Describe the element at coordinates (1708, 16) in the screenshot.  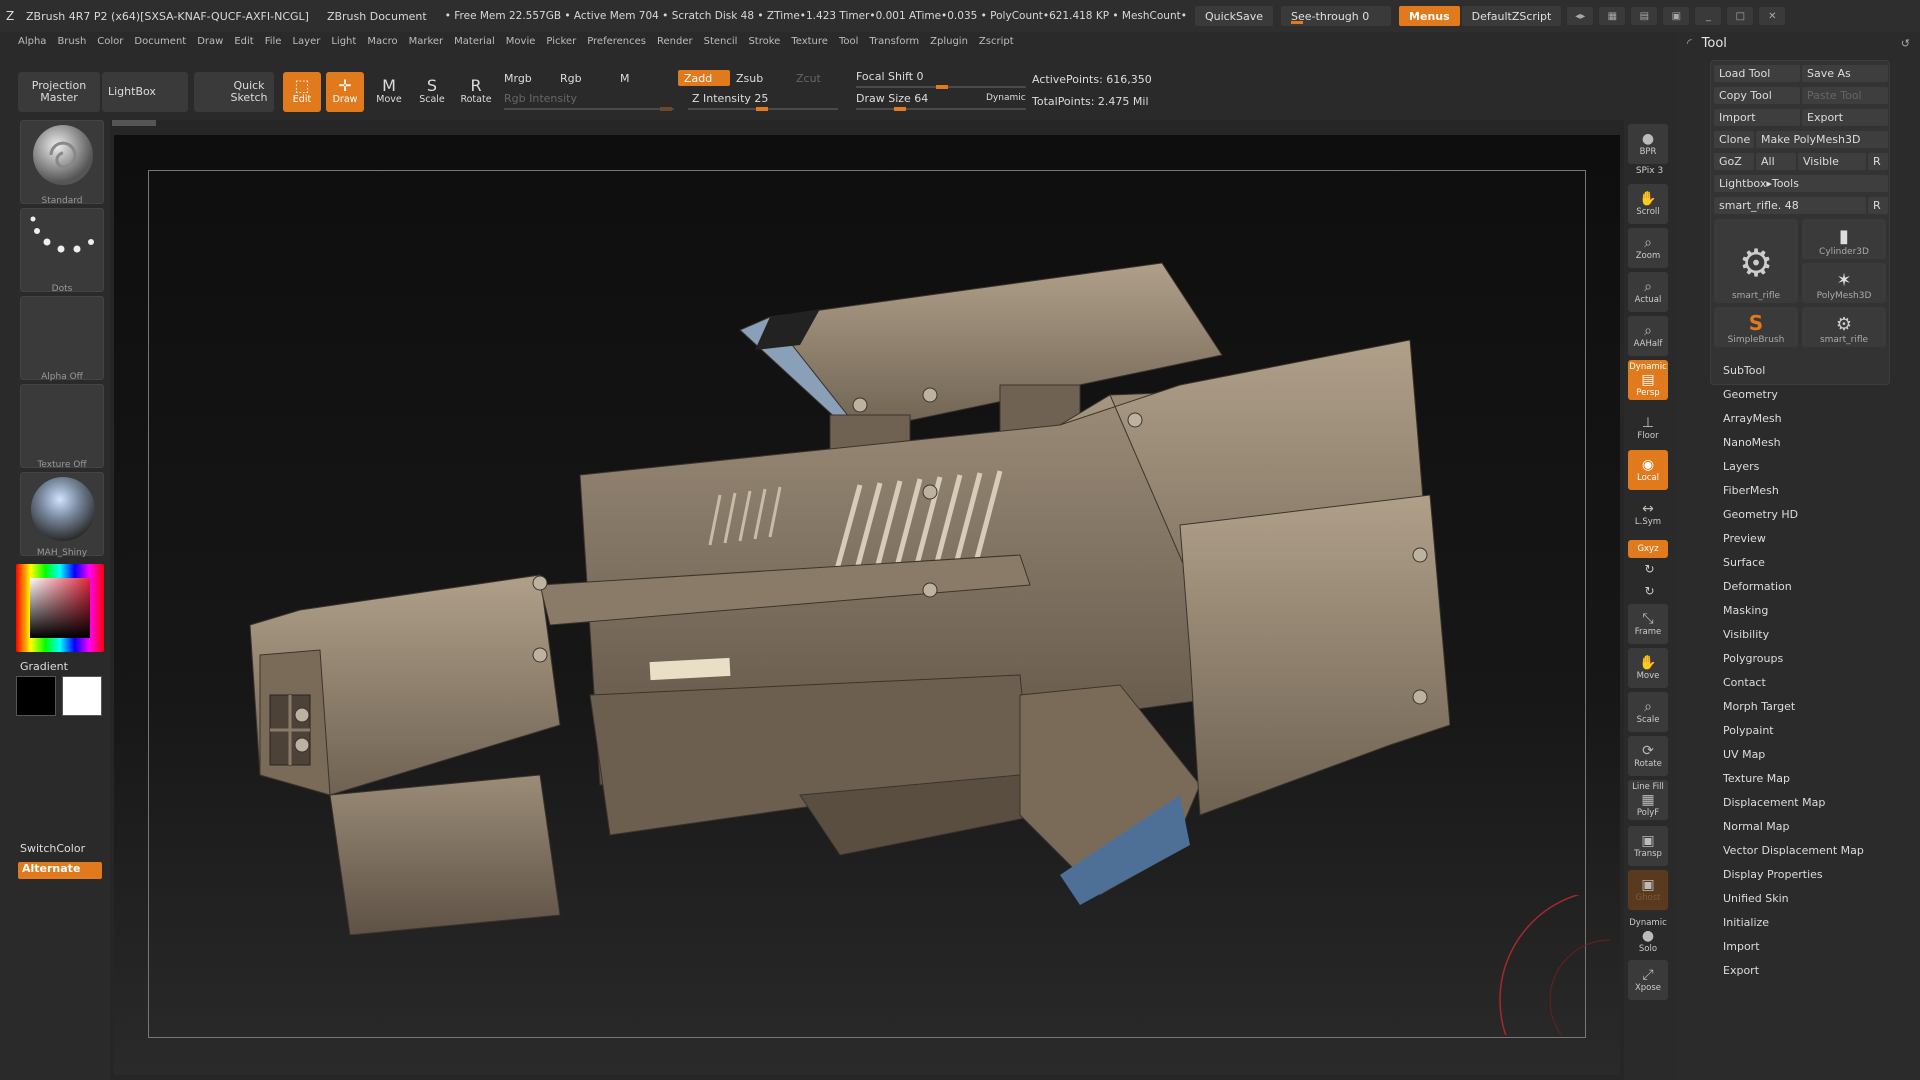
I see `minimize-icon: _` at that location.